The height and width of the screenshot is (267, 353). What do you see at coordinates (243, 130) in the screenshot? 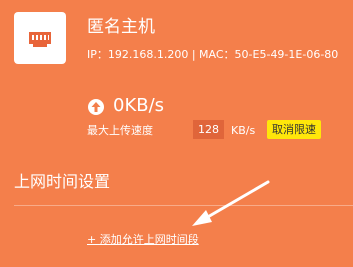
I see `upload-limit-unit: KB/s` at bounding box center [243, 130].